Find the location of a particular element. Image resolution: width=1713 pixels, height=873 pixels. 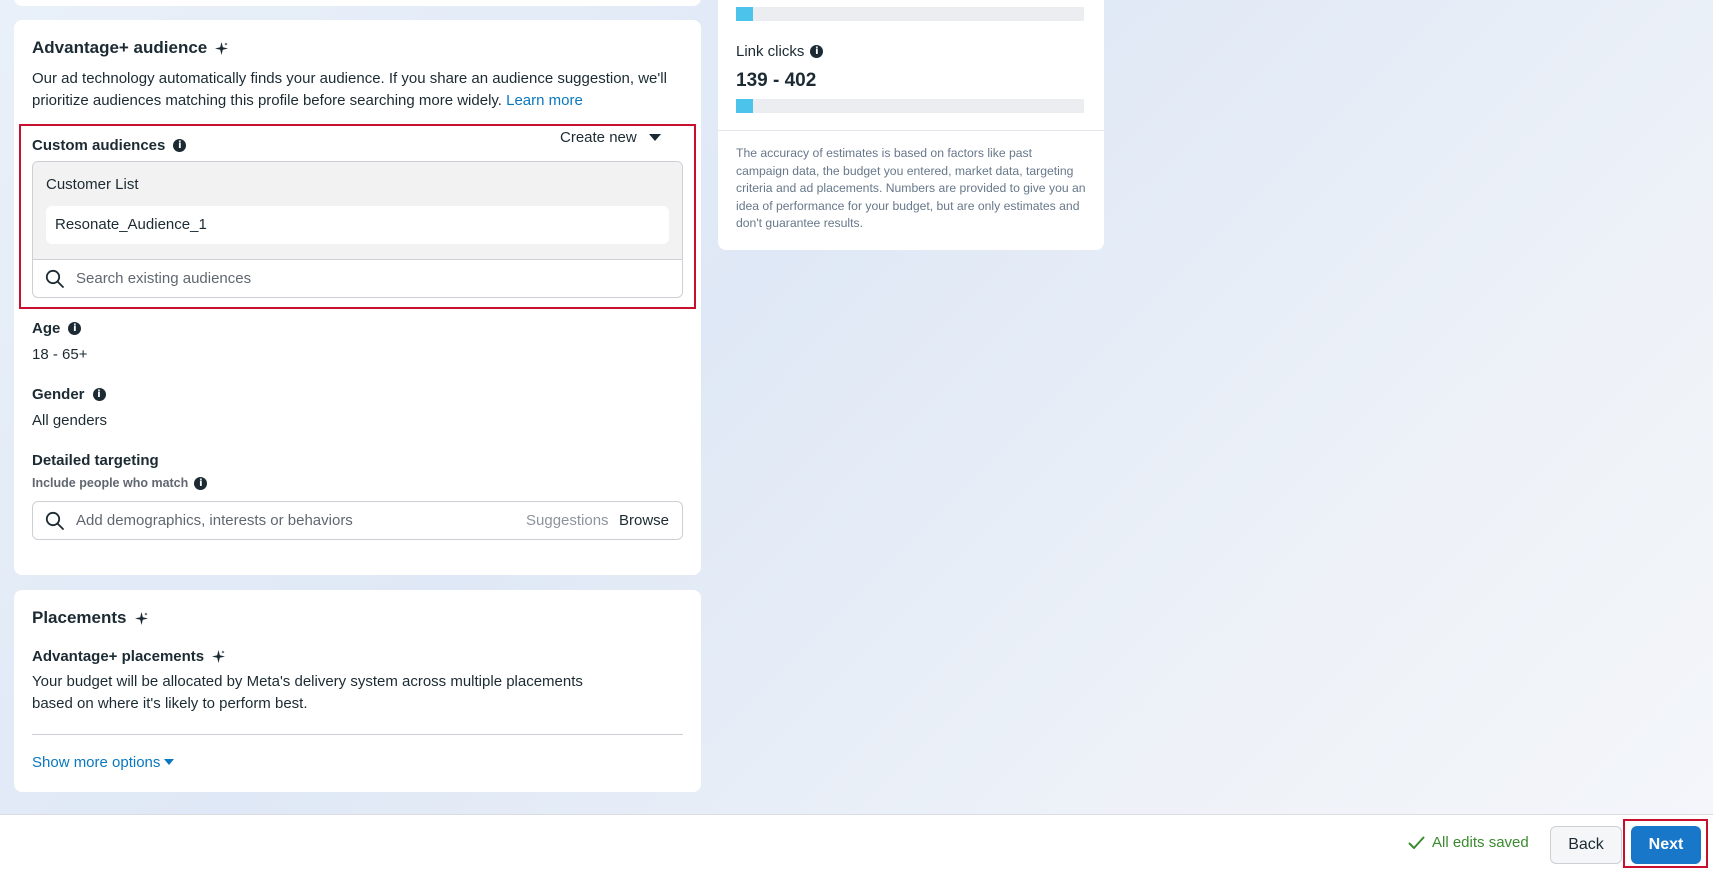

link-clicks-label-row: Link clicks i is located at coordinates (780, 51).